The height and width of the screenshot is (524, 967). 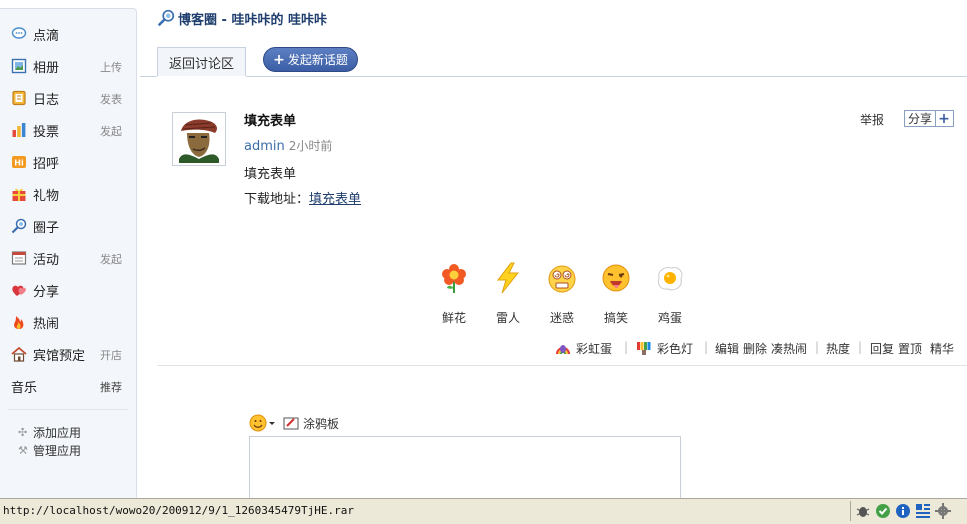 I want to click on page-header: 博客圈 - 哇咔咔的 哇咔咔, so click(x=242, y=18).